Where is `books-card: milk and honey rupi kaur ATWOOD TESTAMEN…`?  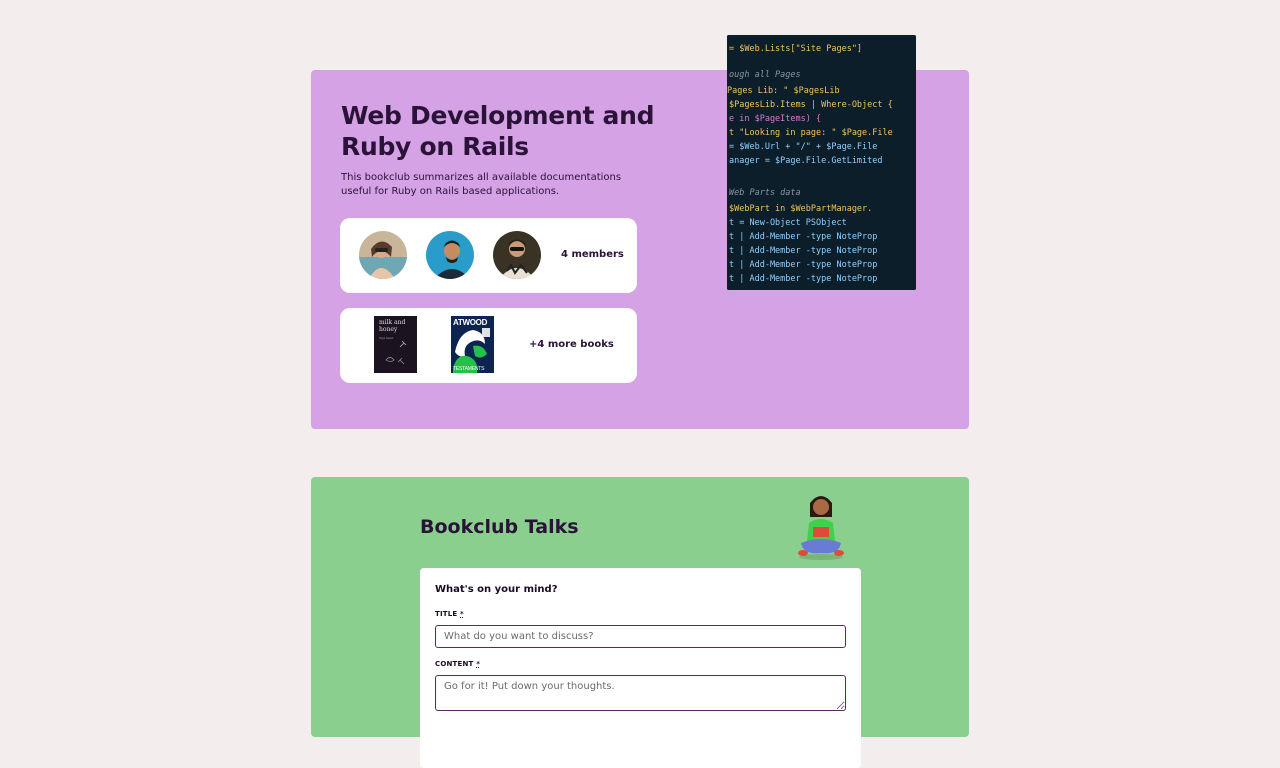 books-card: milk and honey rupi kaur ATWOOD TESTAMEN… is located at coordinates (488, 345).